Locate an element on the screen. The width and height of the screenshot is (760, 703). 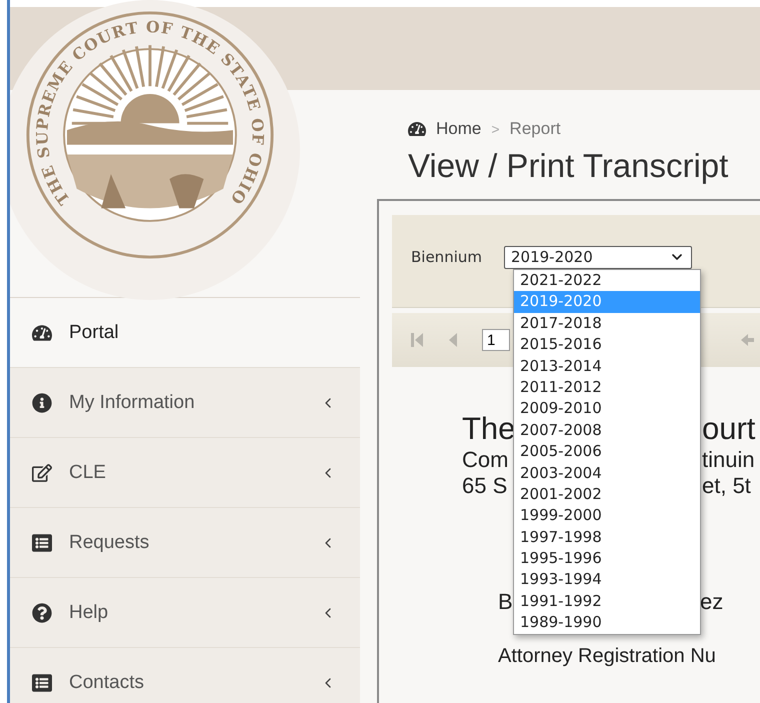
edit-icon is located at coordinates (42, 472).